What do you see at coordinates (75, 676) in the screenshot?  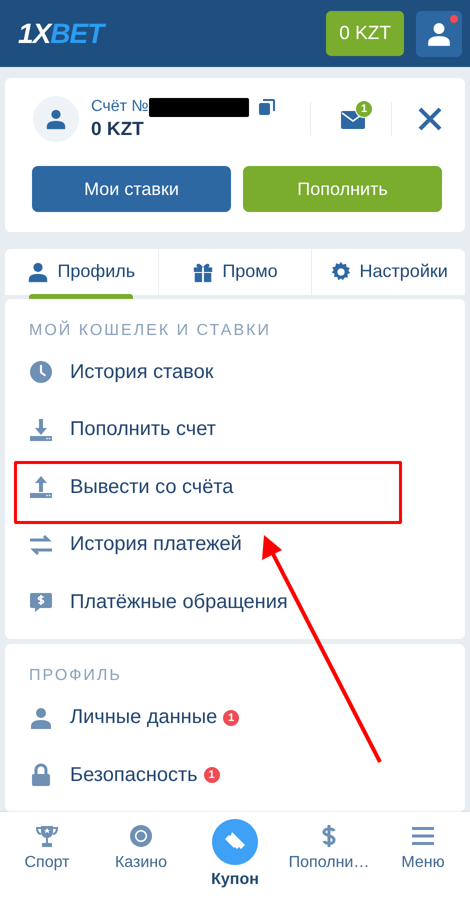 I see `section-title: ПРОФИЛЬ` at bounding box center [75, 676].